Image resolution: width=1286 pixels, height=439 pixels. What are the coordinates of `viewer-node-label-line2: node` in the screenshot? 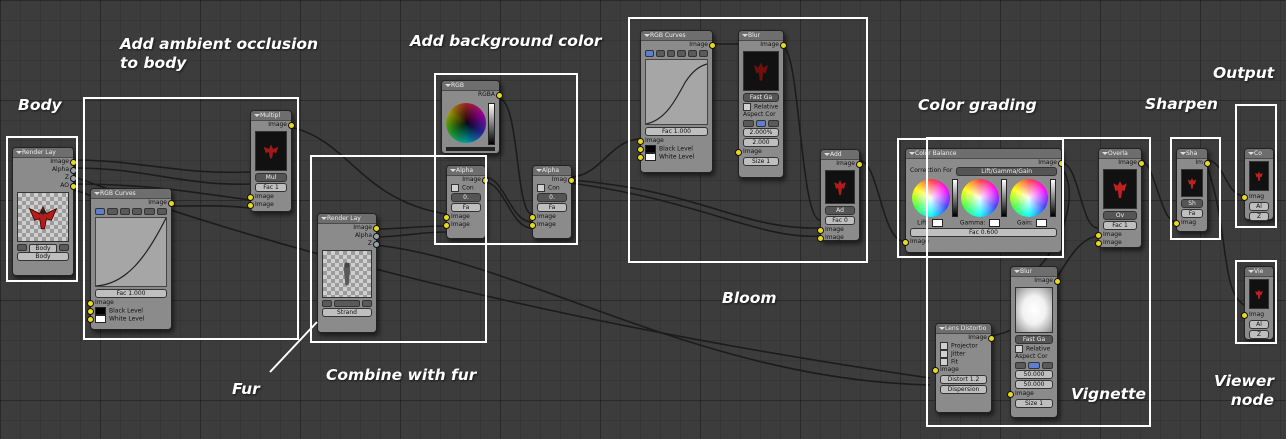 It's located at (1252, 400).